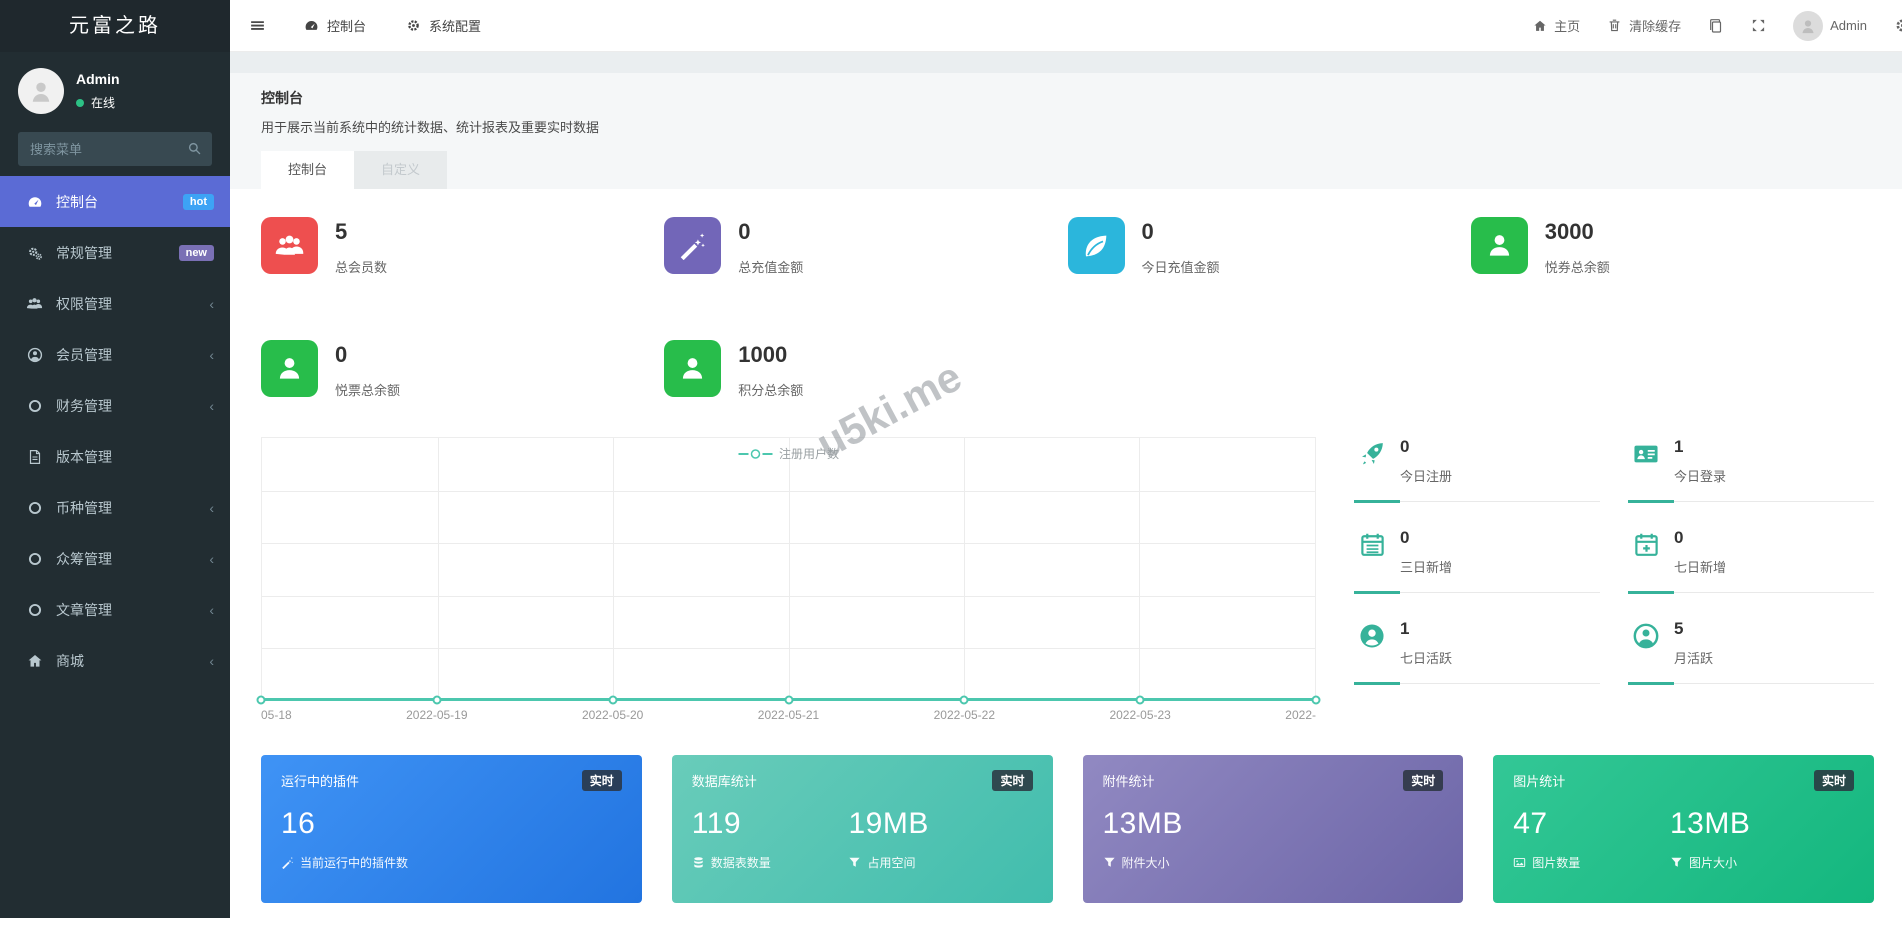  What do you see at coordinates (84, 354) in the screenshot?
I see `sidebar-item-label: 会员管理` at bounding box center [84, 354].